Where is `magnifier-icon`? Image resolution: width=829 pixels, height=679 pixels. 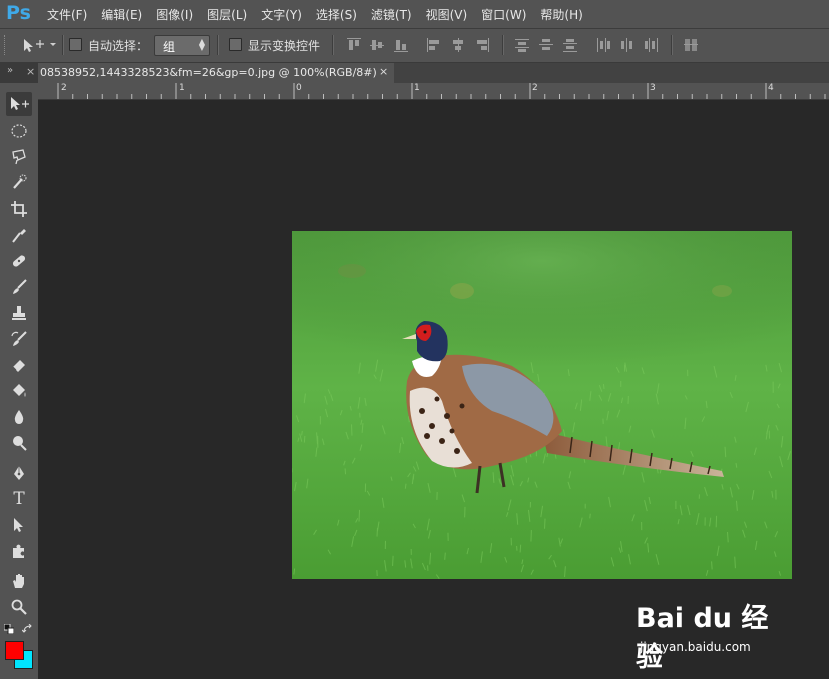
magnifier-icon is located at coordinates (19, 607).